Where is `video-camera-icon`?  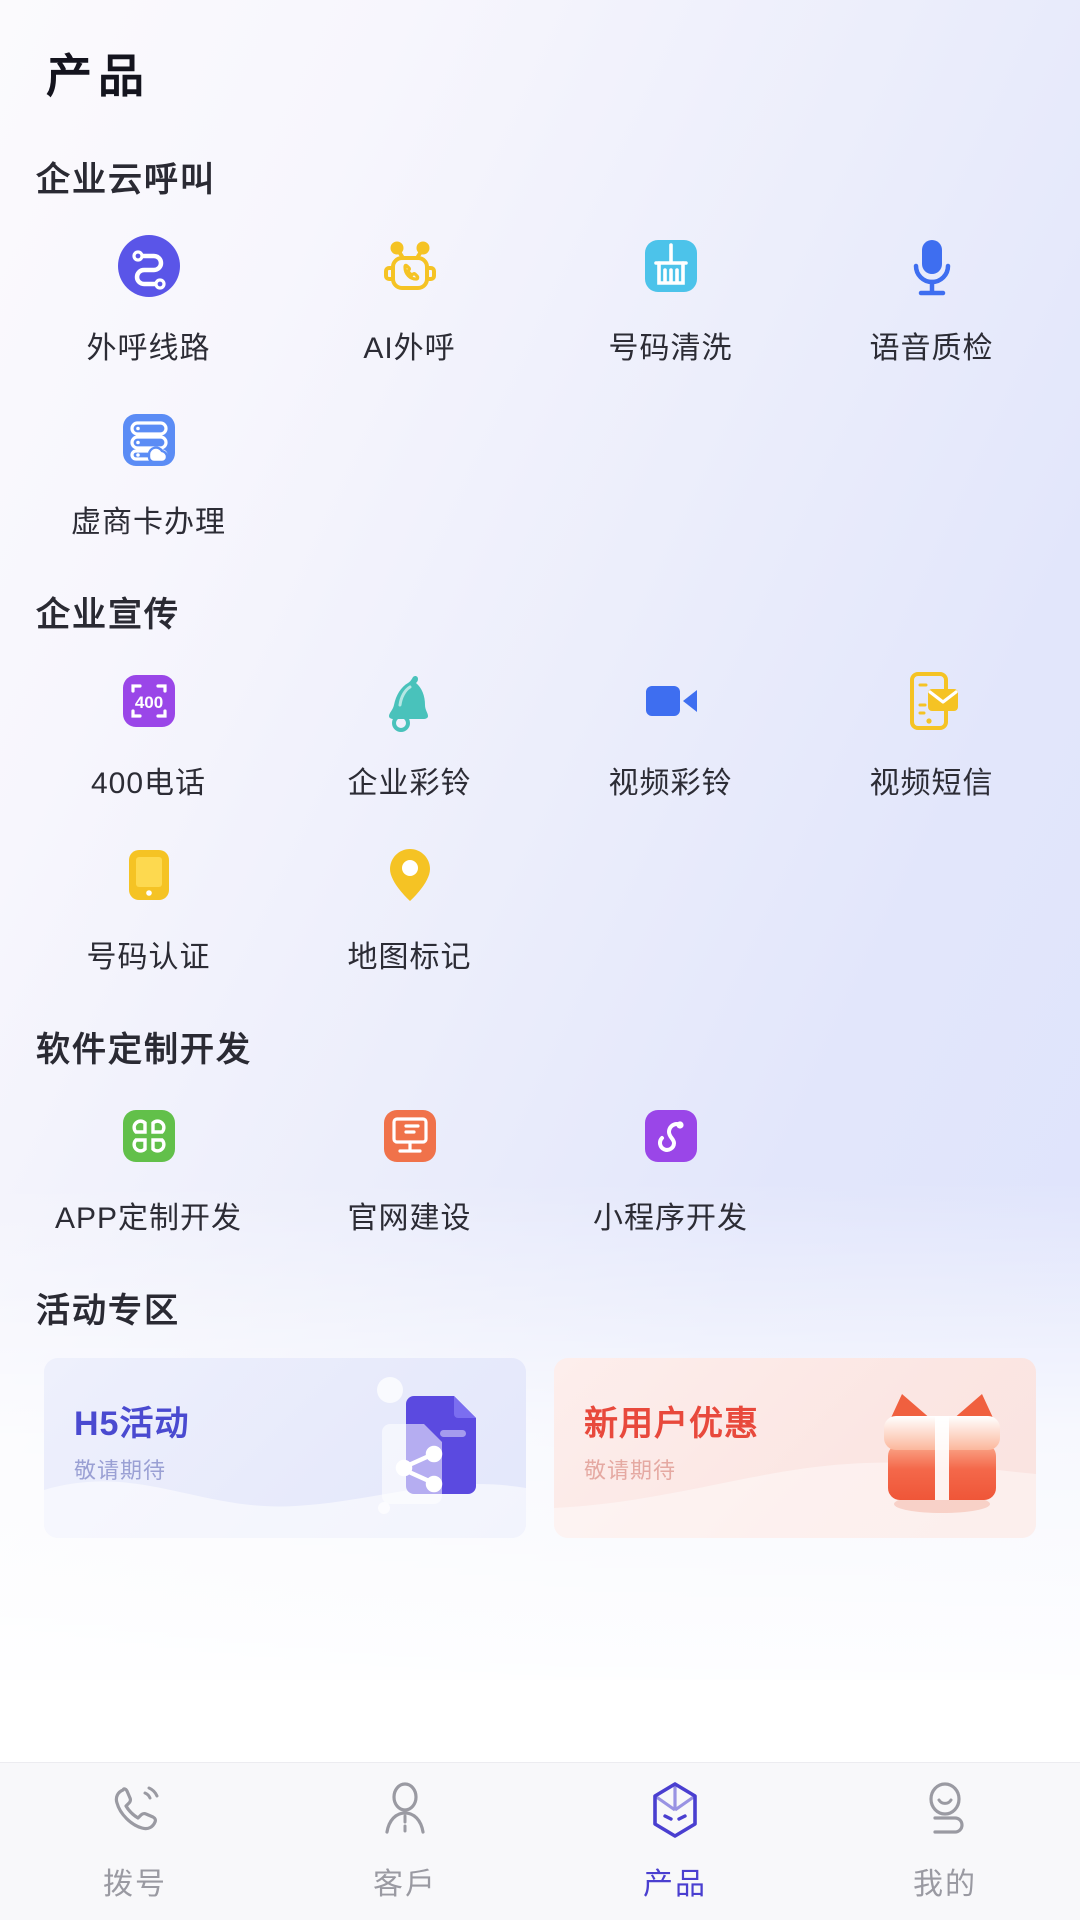 video-camera-icon is located at coordinates (671, 701).